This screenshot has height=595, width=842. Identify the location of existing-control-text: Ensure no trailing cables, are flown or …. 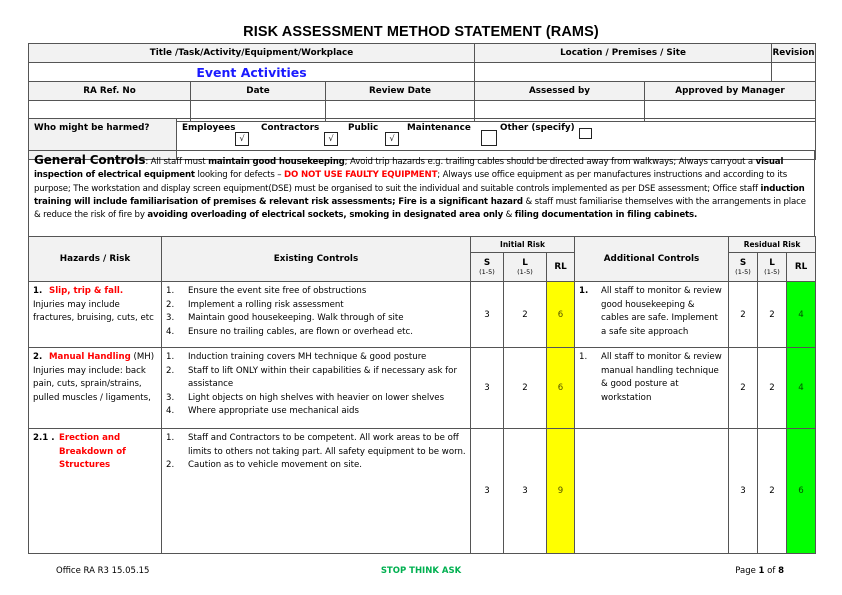
(300, 331).